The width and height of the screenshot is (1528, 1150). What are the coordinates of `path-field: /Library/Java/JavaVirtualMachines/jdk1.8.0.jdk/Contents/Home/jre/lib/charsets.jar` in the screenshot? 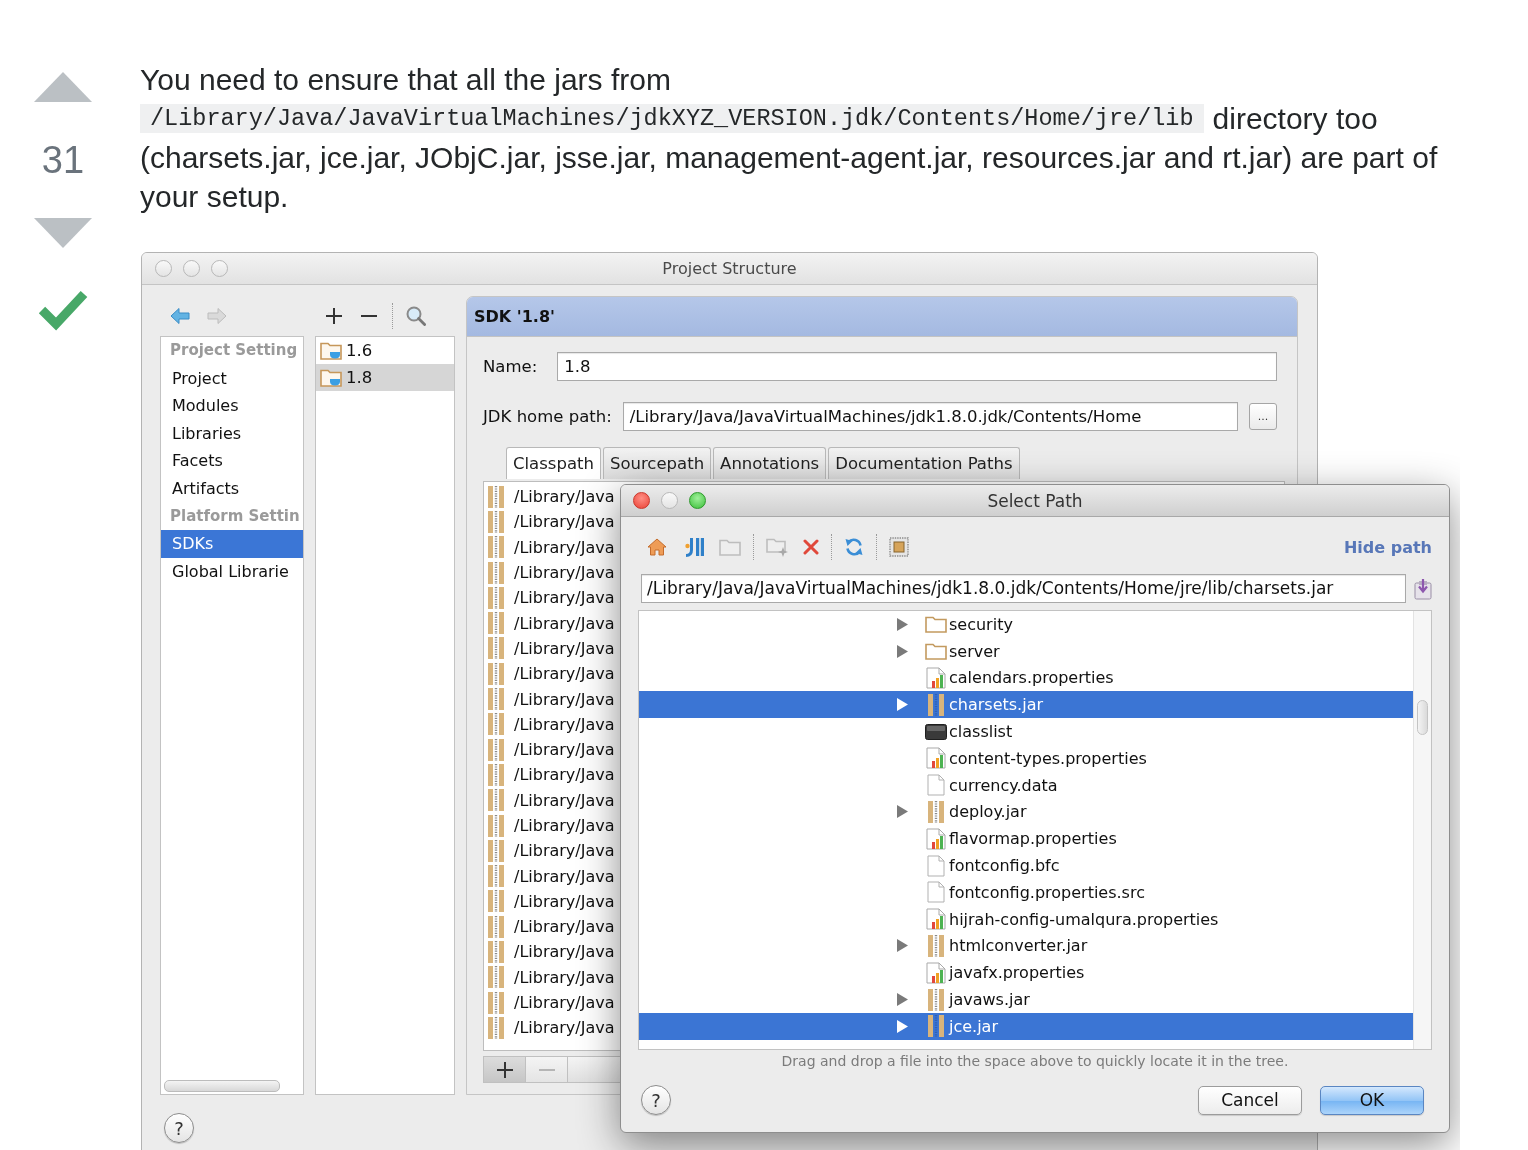 It's located at (1023, 588).